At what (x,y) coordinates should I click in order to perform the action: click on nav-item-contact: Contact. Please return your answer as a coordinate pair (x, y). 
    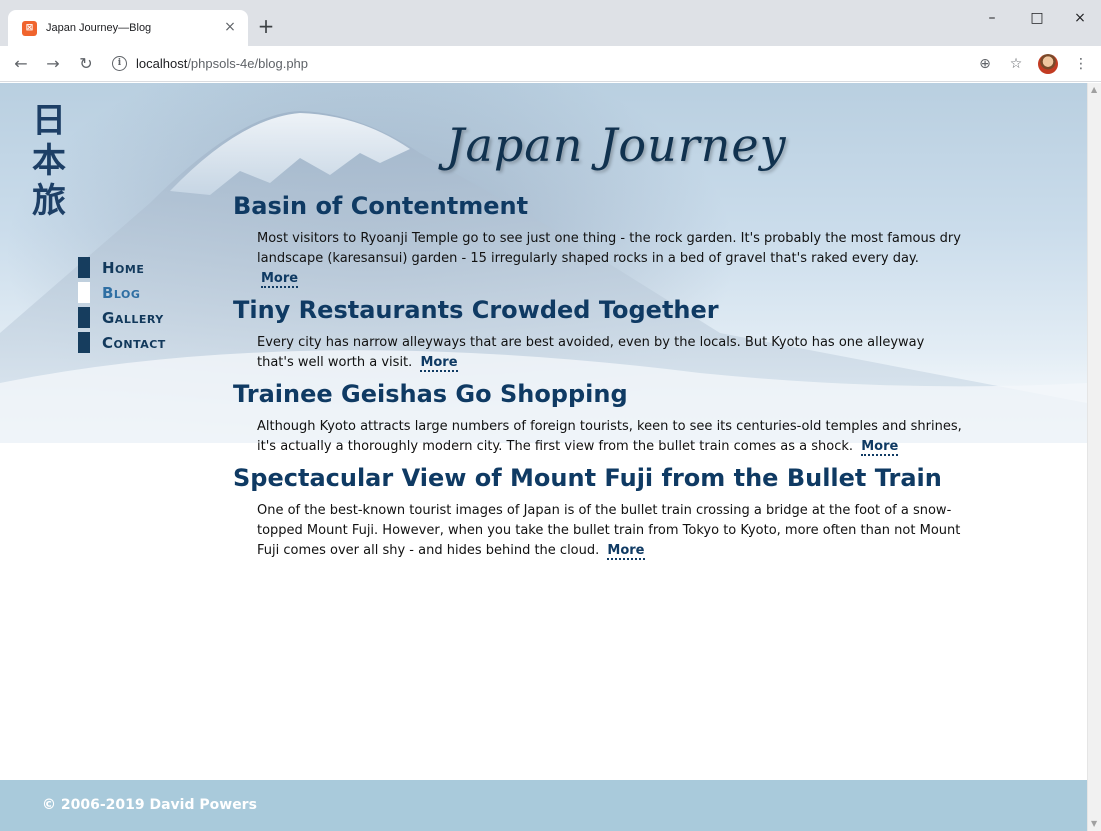
    Looking at the image, I should click on (122, 342).